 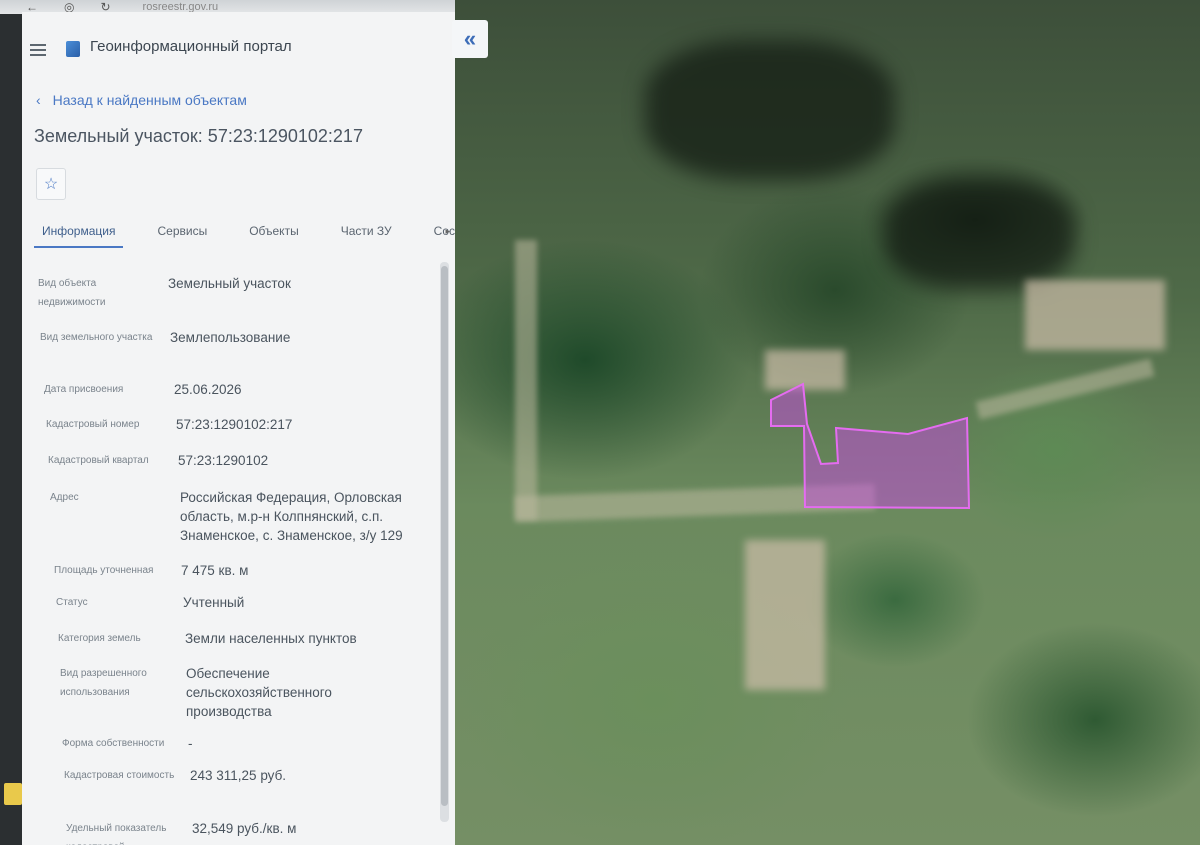 I want to click on info-value: Землепользование, so click(x=230, y=337).